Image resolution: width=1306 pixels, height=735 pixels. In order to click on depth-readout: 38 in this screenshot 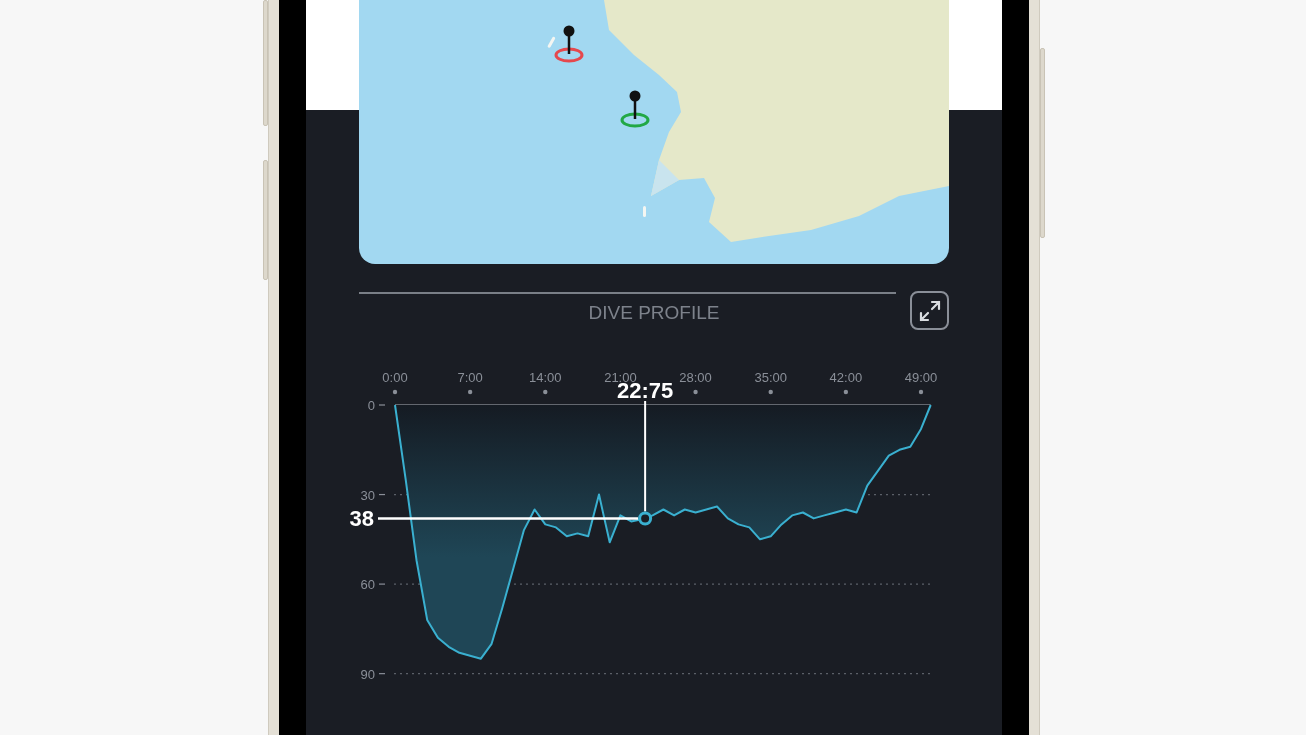, I will do `click(361, 519)`.